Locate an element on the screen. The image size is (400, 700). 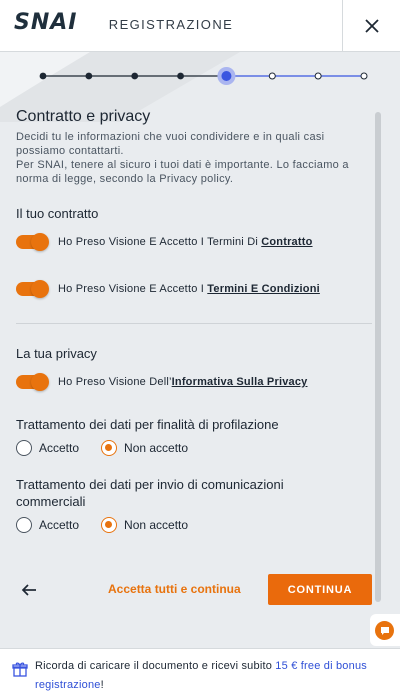
contract-subtitle: Il tuo contratto is located at coordinates (57, 213).